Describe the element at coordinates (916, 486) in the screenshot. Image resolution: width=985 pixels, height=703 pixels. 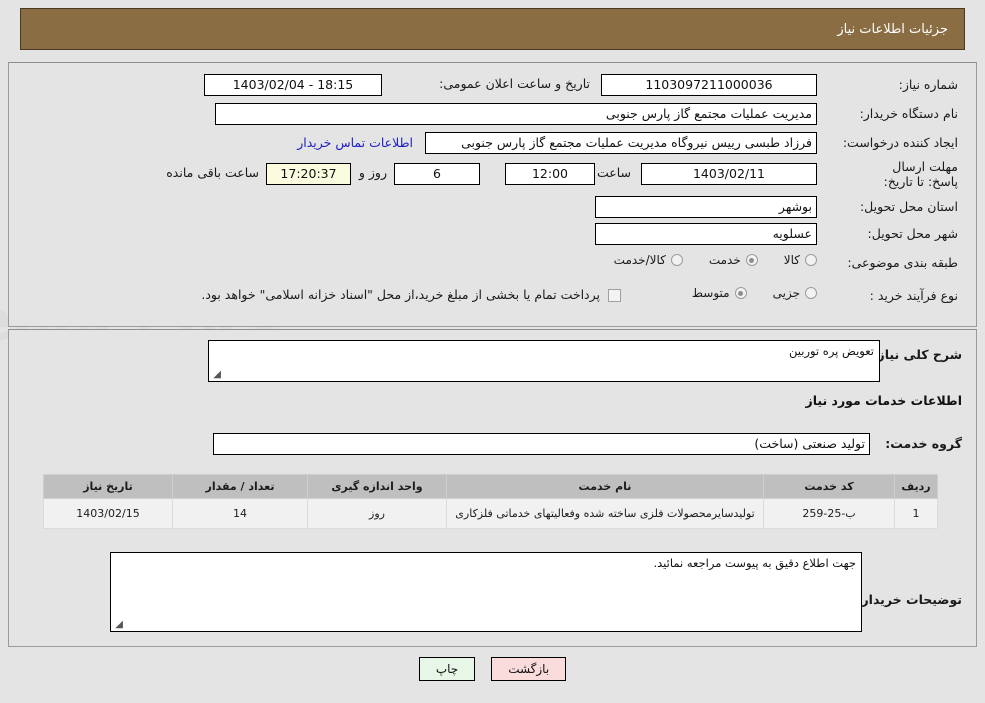
I see `col-index: ردیف` at that location.